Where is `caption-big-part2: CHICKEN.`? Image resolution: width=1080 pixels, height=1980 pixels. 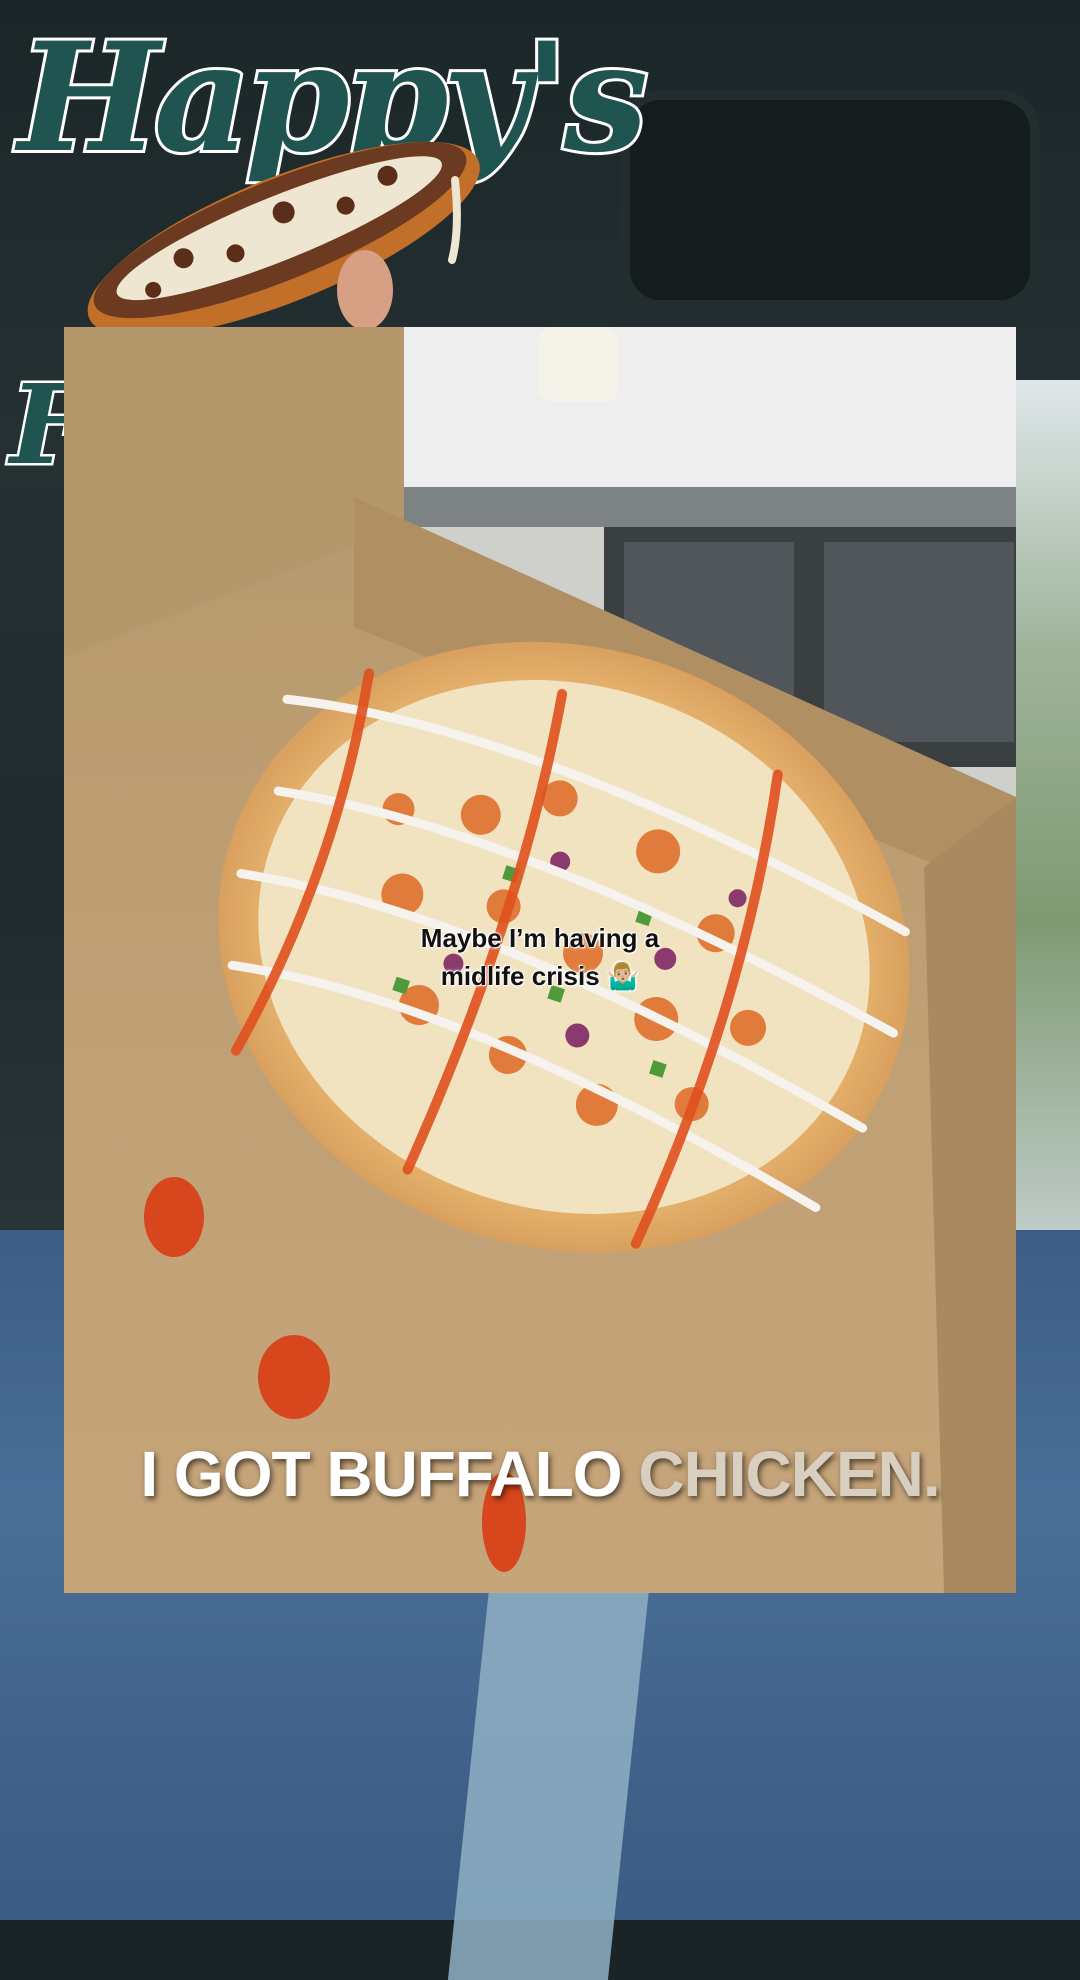
caption-big-part2: CHICKEN. is located at coordinates (789, 1474).